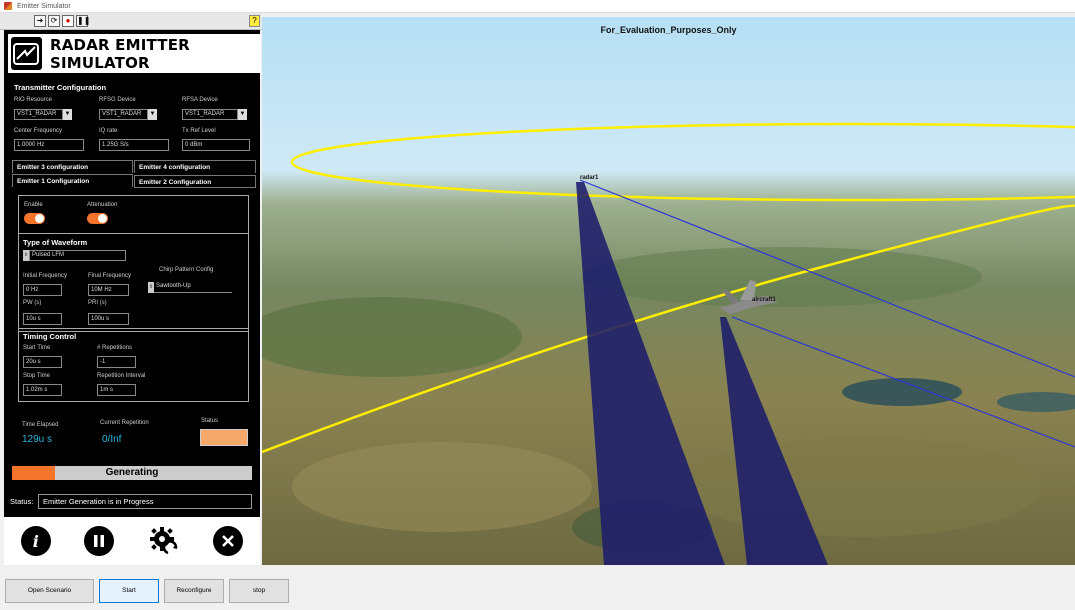 Image resolution: width=1075 pixels, height=610 pixels. Describe the element at coordinates (210, 421) in the screenshot. I see `status-indicator-label: Status` at that location.